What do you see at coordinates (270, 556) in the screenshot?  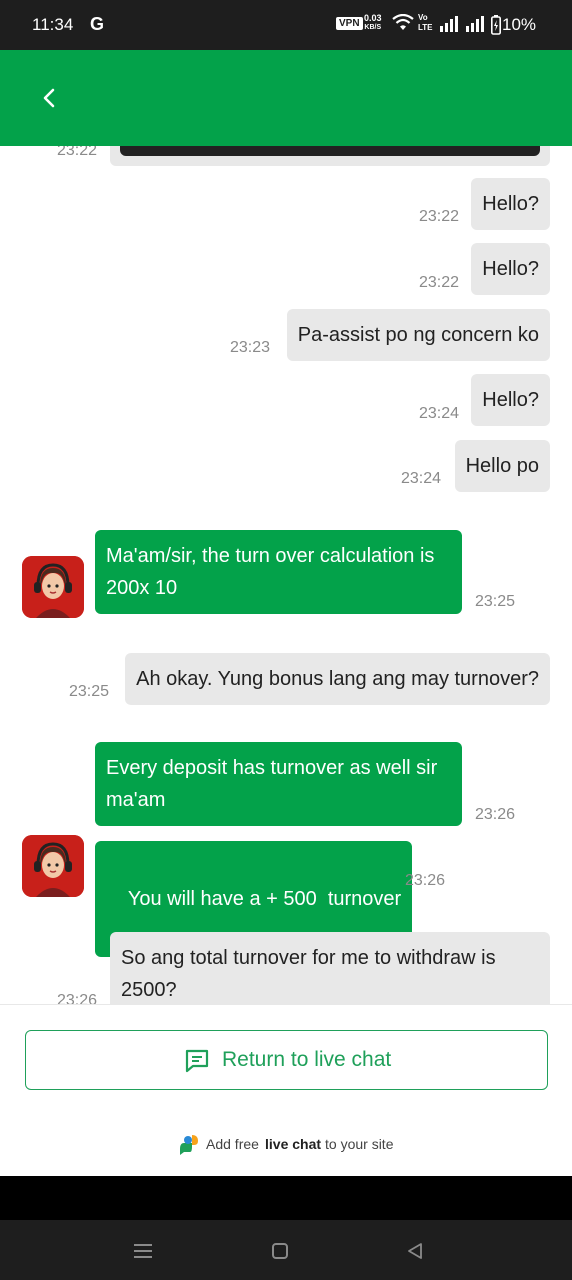 I see `message-line: Ma'am/sir, the turn over calculation is` at bounding box center [270, 556].